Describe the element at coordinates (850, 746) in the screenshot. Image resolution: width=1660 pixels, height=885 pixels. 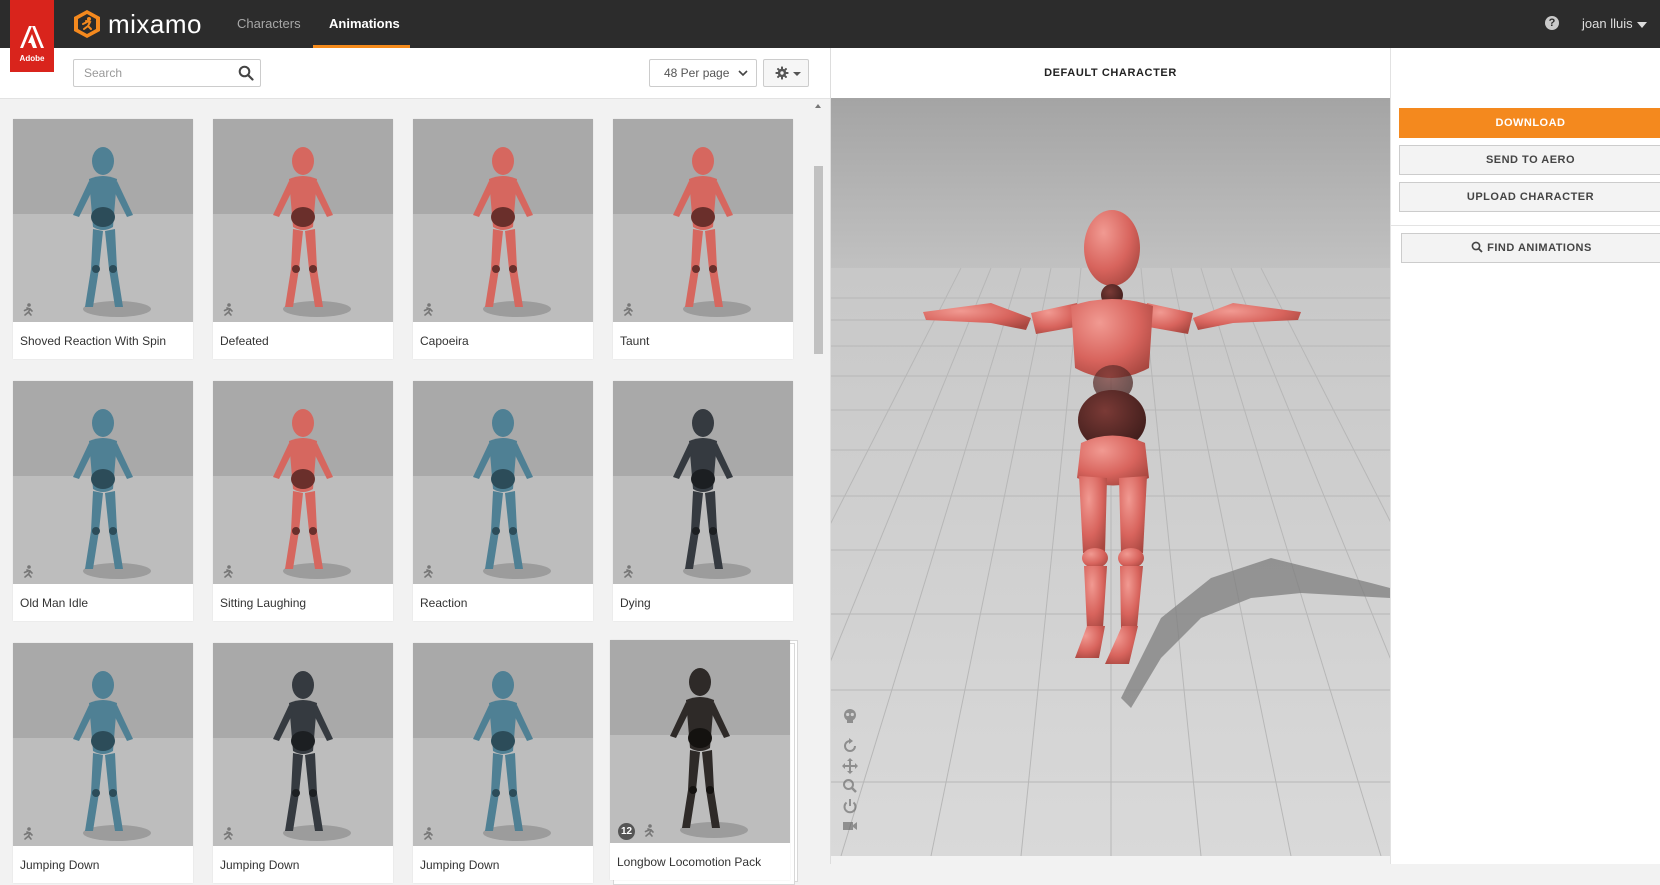
I see `rotate-icon` at that location.